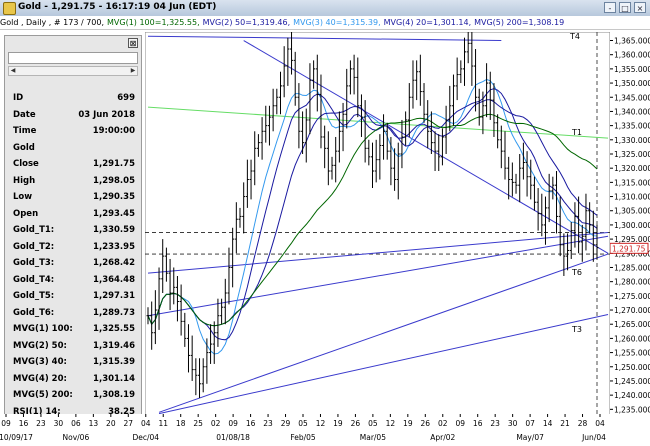 Image resolution: width=650 pixels, height=446 pixels. I want to click on data-row-label: Gold, so click(24, 147).